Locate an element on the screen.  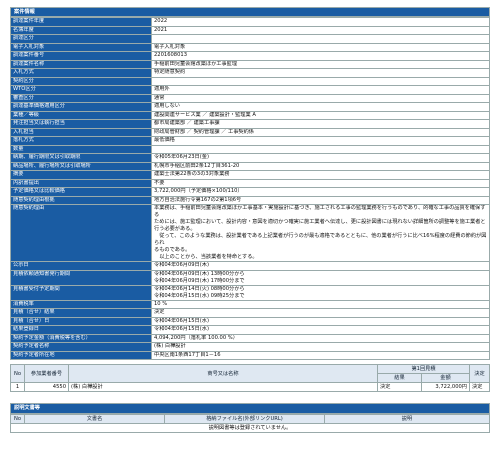
field-value: 適用しない is located at coordinates (320, 107).